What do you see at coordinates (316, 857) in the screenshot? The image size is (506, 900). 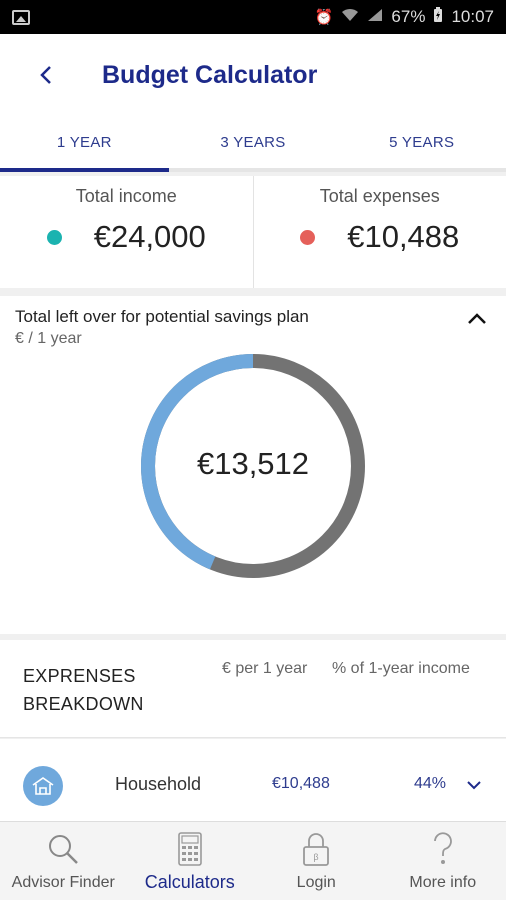 I see `svg-text: β` at bounding box center [316, 857].